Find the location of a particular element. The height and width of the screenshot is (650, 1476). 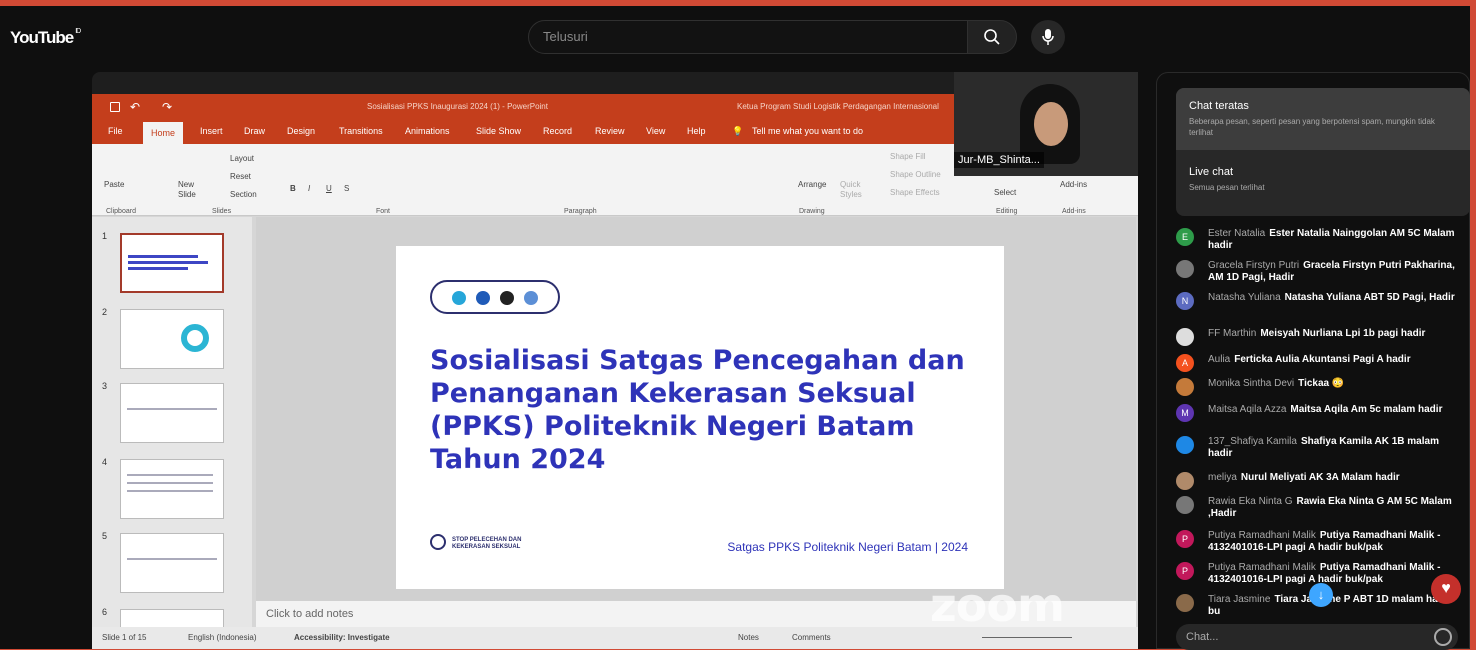

comments-button: Comments is located at coordinates (811, 637).